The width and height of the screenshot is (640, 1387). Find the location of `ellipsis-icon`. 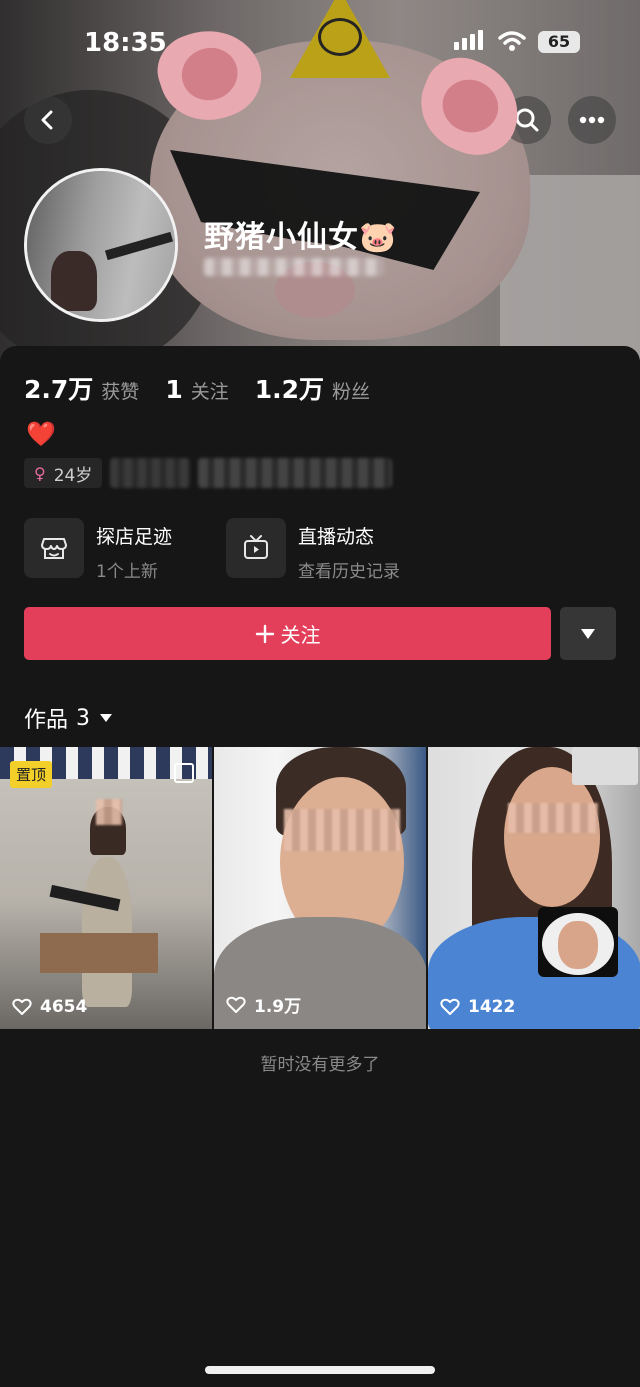

ellipsis-icon is located at coordinates (592, 120).